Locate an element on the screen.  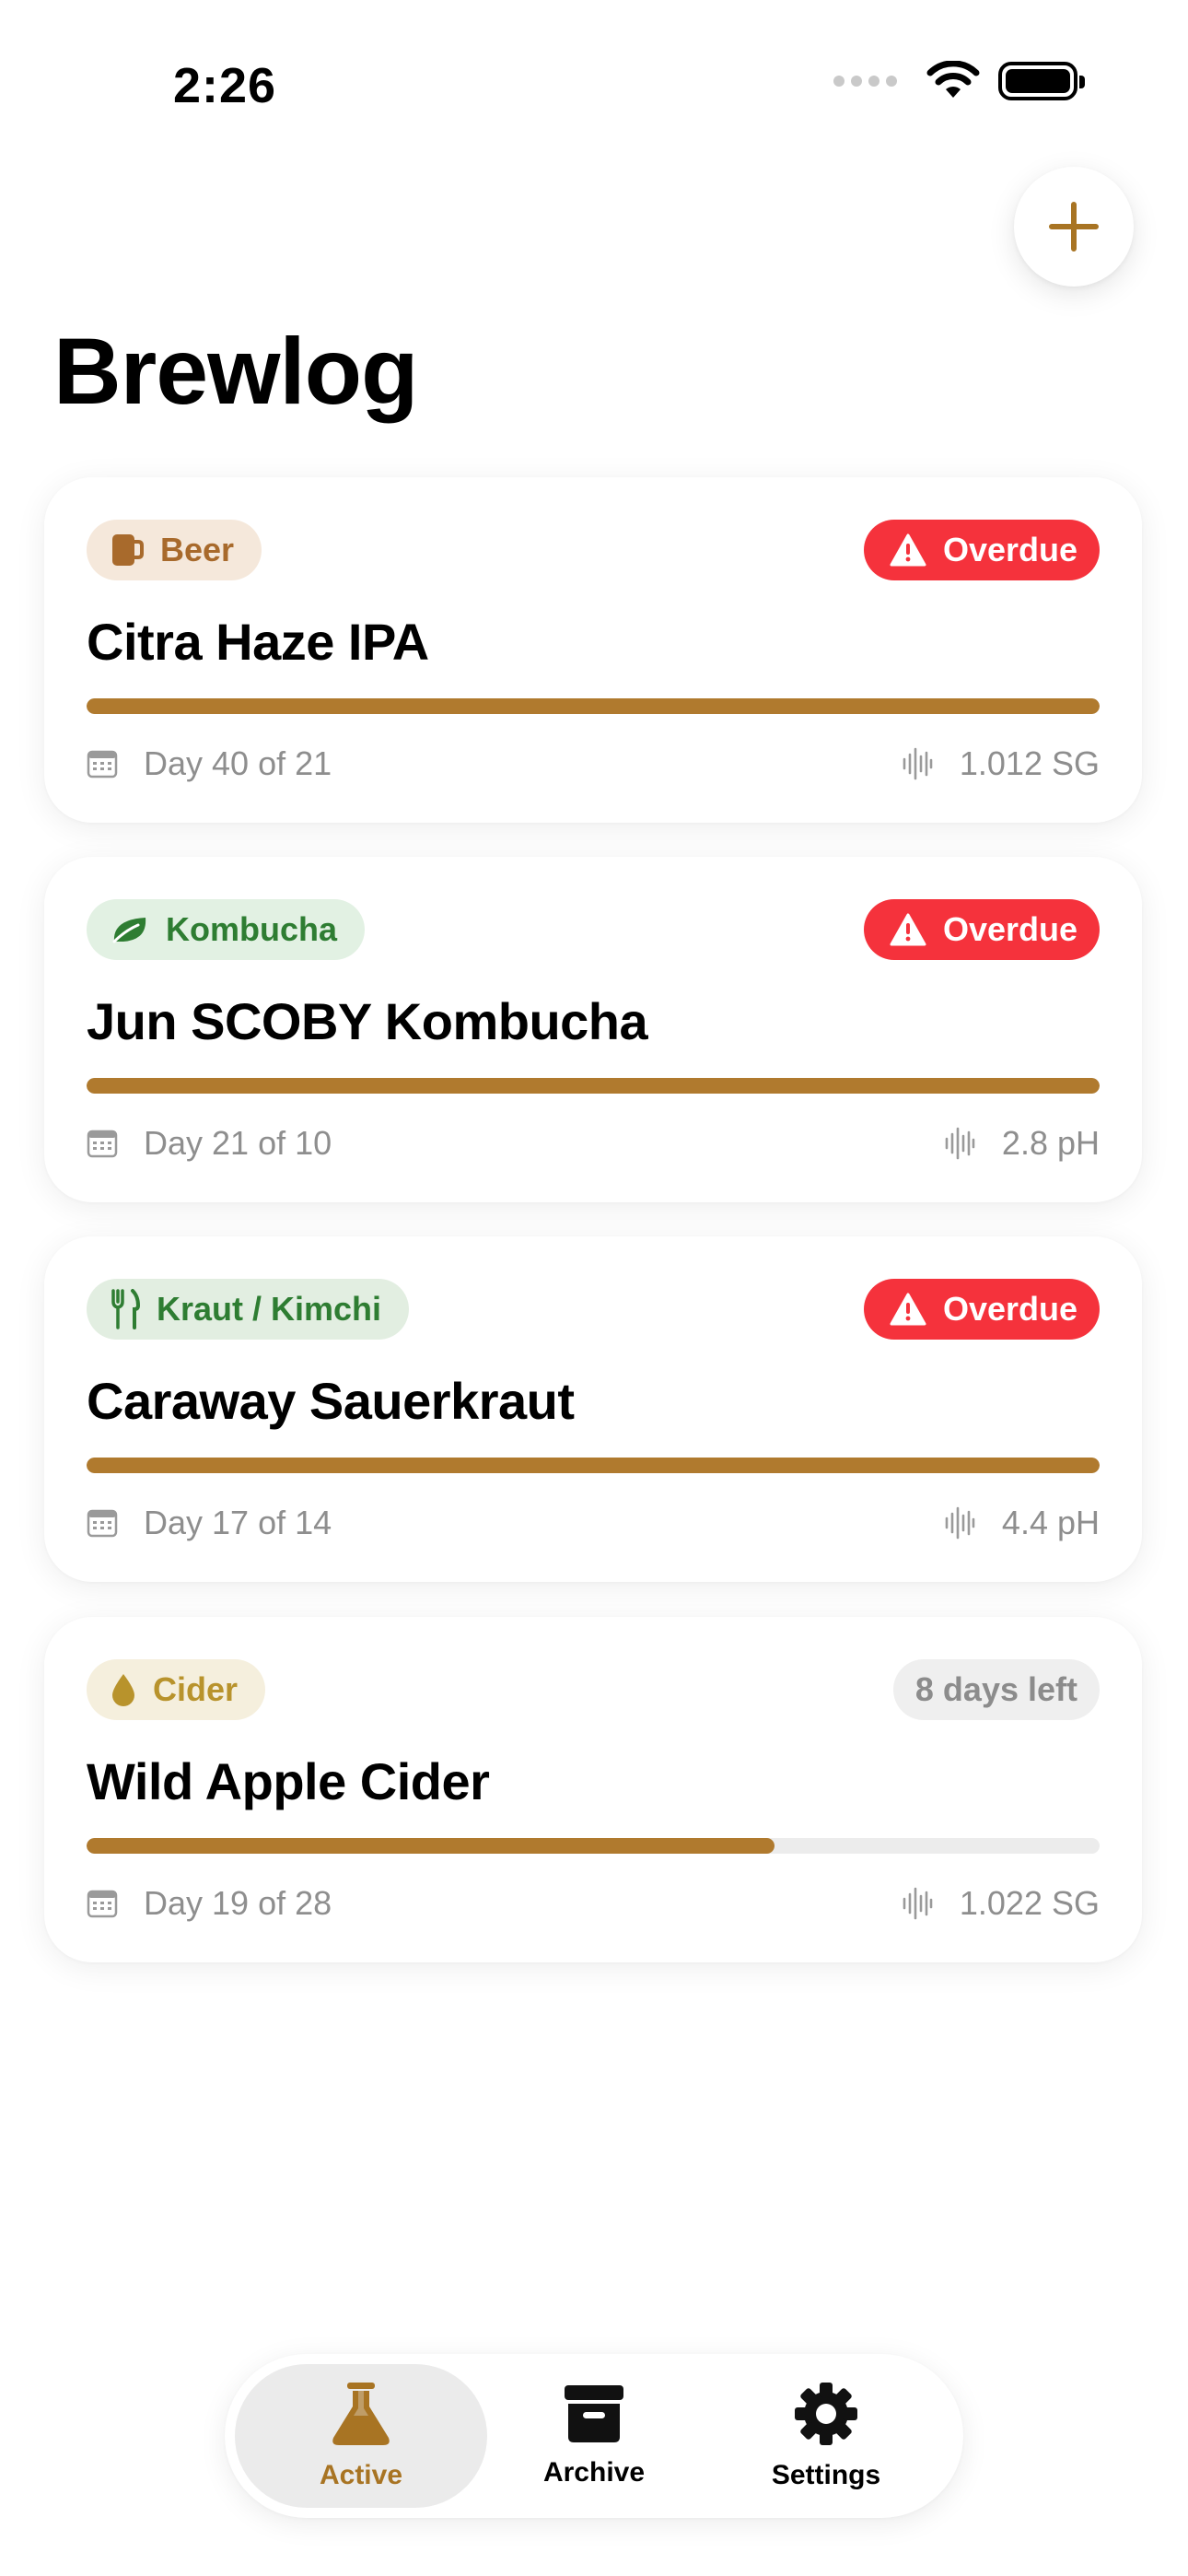
tab-settings: Settings is located at coordinates (826, 2436).